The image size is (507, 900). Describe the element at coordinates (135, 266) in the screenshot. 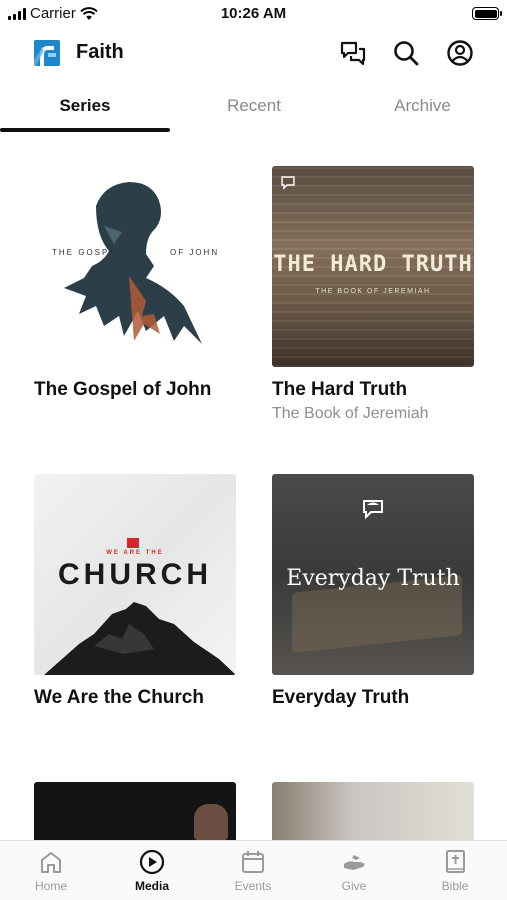

I see `series-artwork: THE GOSPEL OF JOHN` at that location.